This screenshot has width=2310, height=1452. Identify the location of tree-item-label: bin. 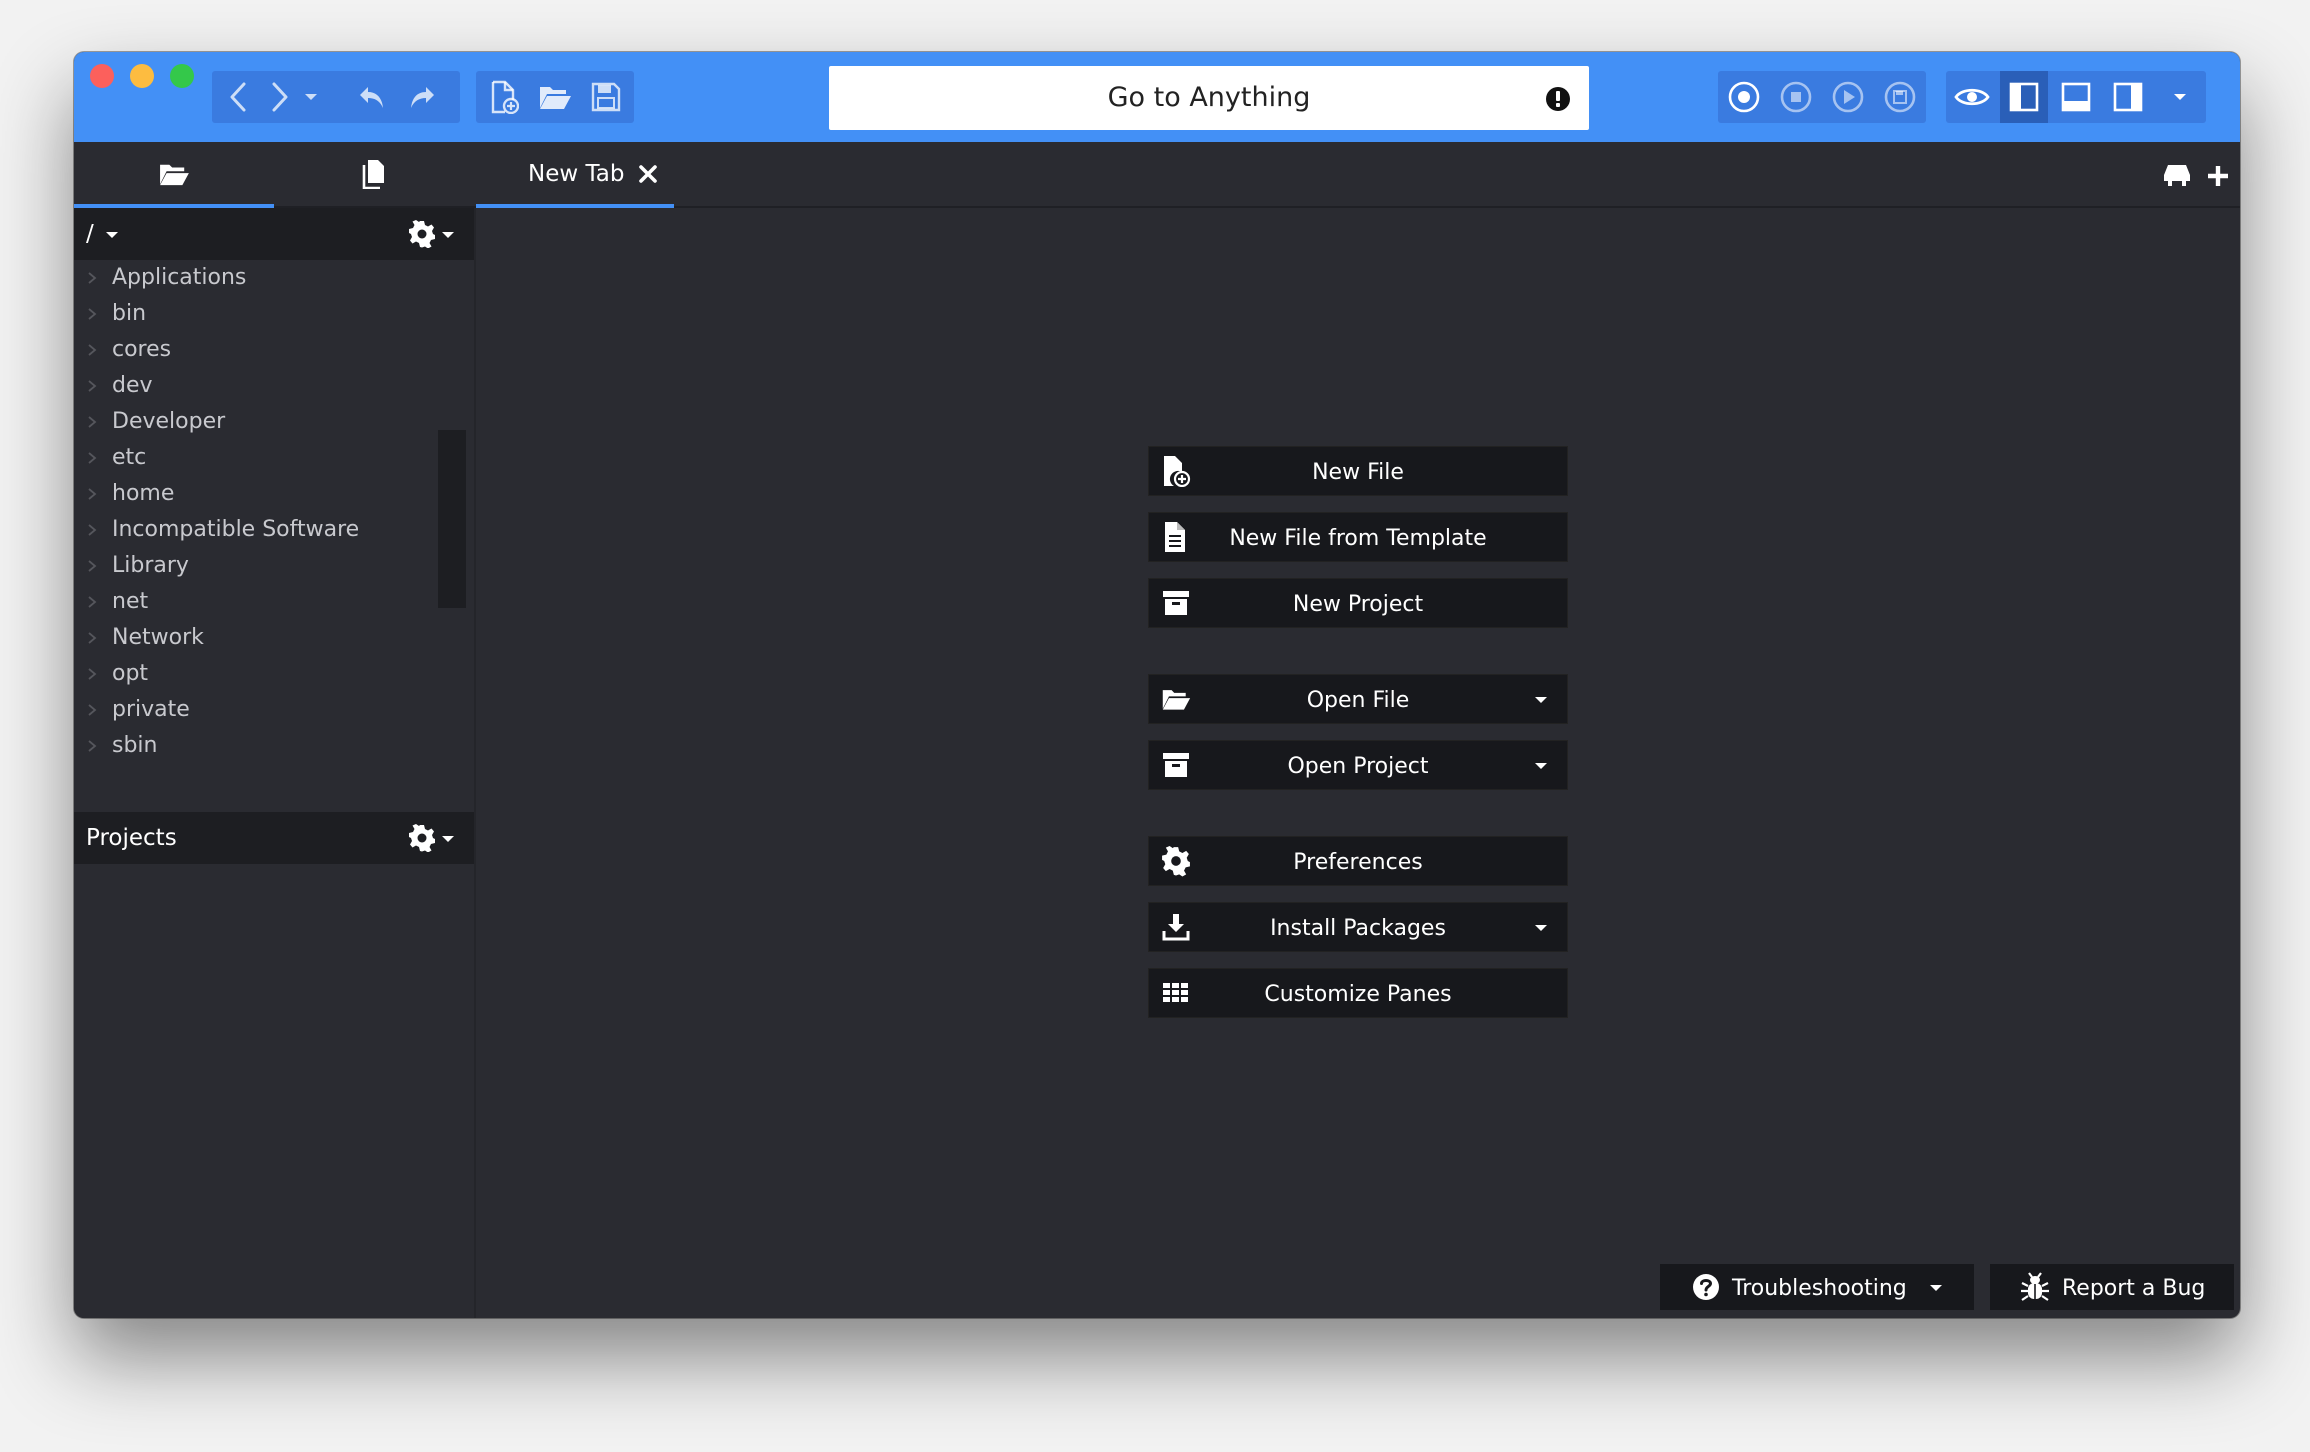
(129, 313).